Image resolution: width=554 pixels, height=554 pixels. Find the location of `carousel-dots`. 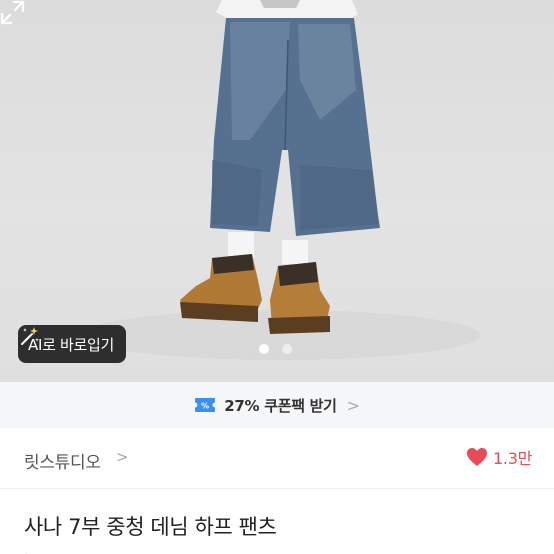

carousel-dots is located at coordinates (275, 349).